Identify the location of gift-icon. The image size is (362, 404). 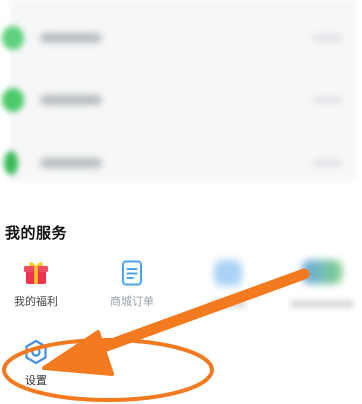
(36, 273).